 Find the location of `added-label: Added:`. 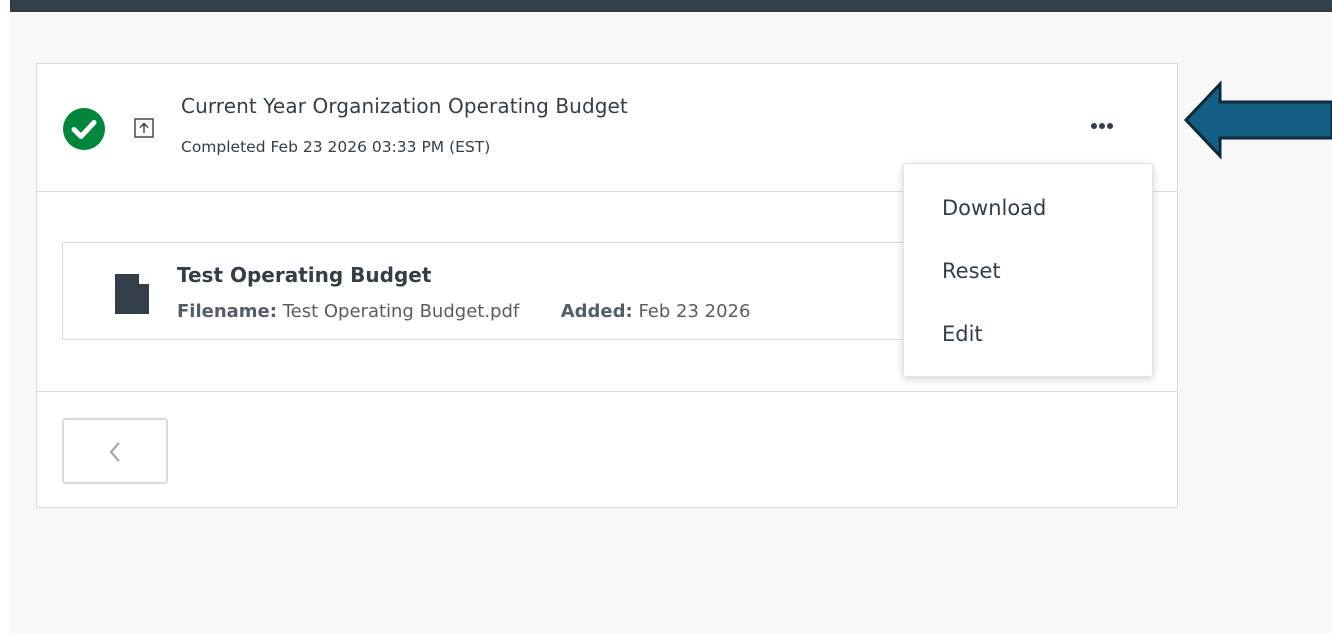

added-label: Added: is located at coordinates (596, 311).